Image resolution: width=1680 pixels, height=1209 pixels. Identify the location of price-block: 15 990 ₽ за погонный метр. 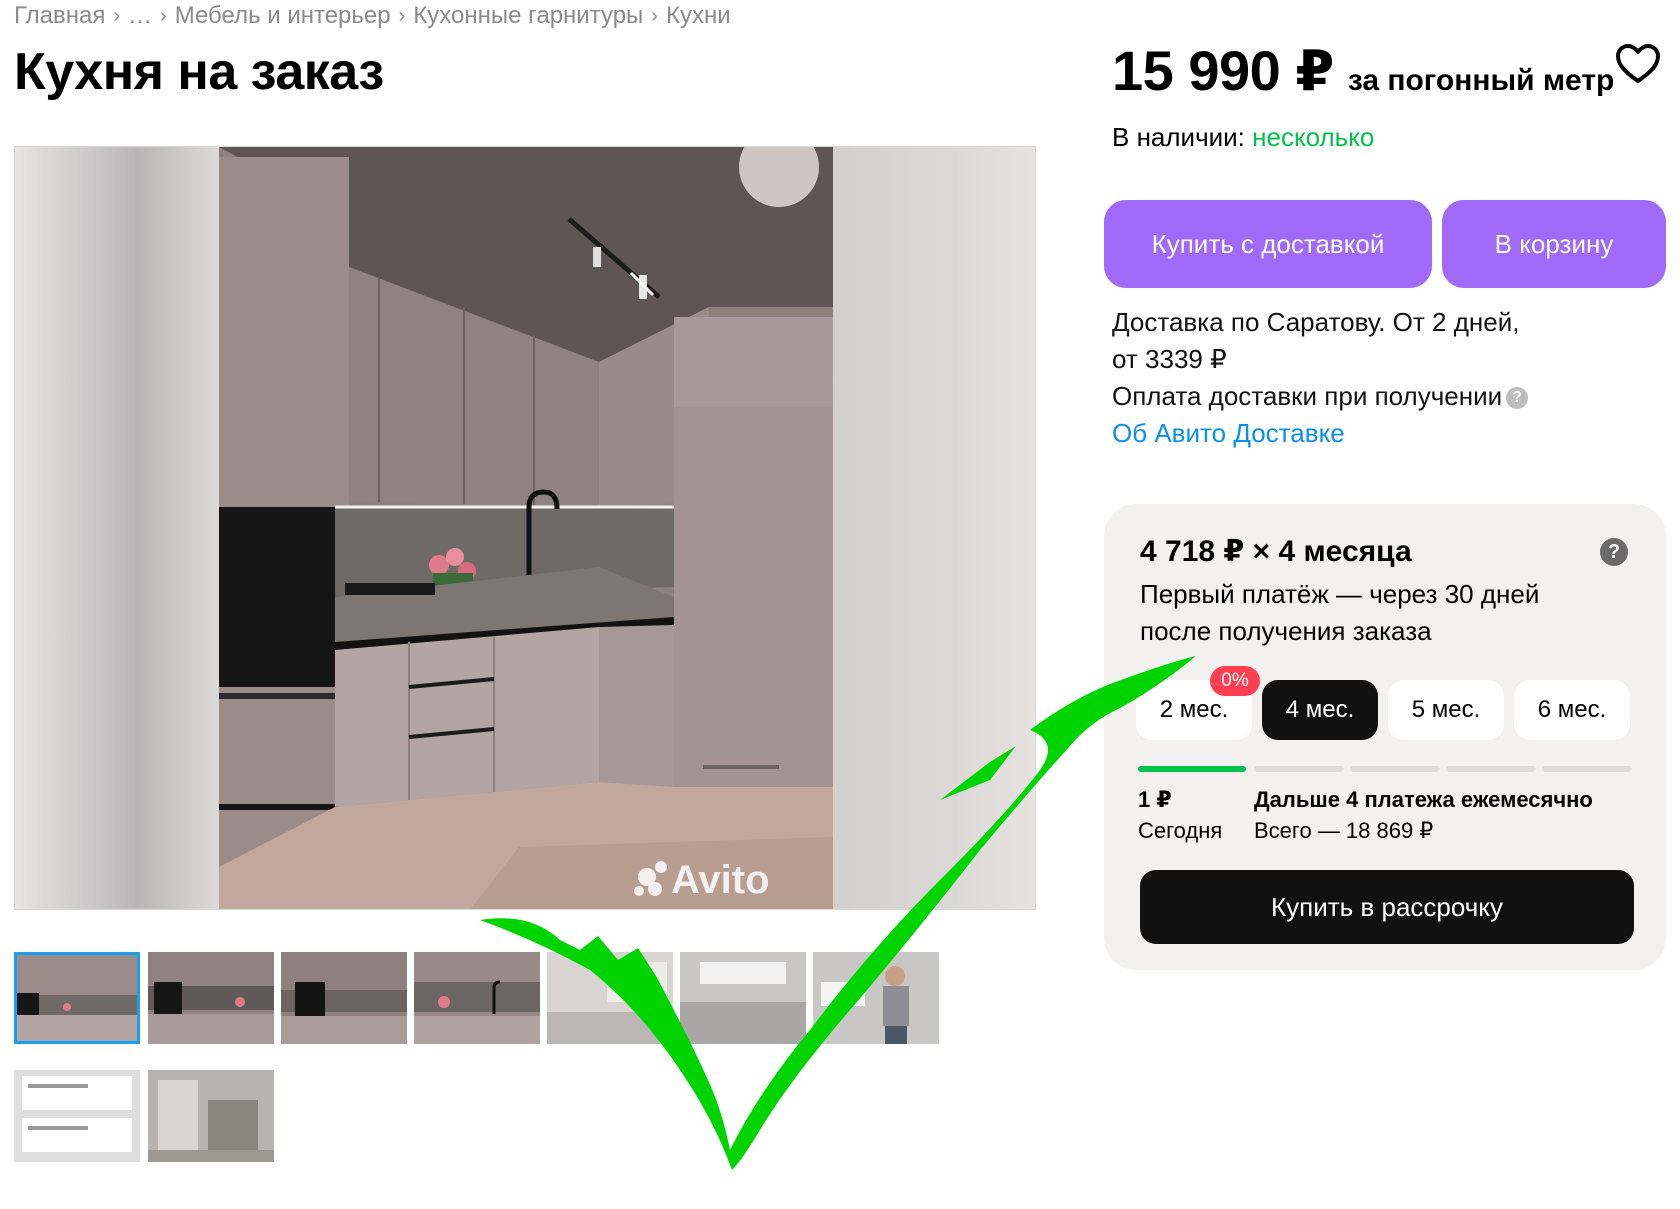
(1363, 71).